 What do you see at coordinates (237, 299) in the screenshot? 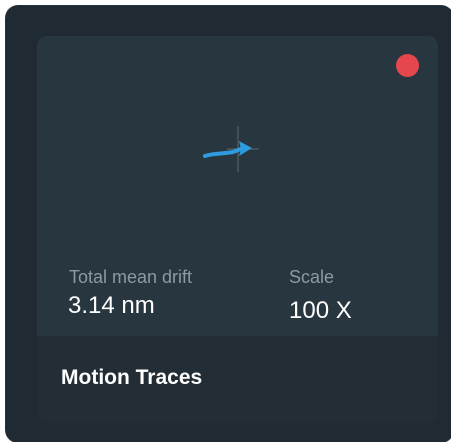
I see `stats-section: Total mean drift 3.14 nm Scale 100 X` at bounding box center [237, 299].